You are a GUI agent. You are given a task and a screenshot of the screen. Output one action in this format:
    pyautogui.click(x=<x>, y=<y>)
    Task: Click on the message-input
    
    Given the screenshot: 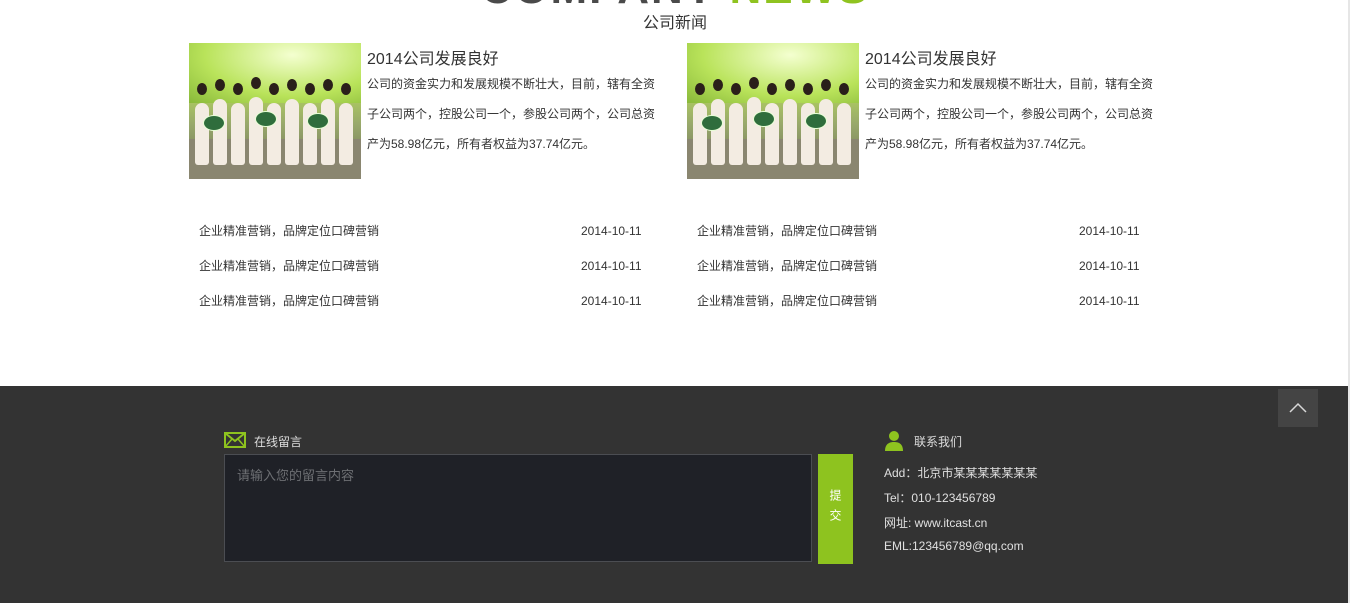 What is the action you would take?
    pyautogui.click(x=518, y=508)
    